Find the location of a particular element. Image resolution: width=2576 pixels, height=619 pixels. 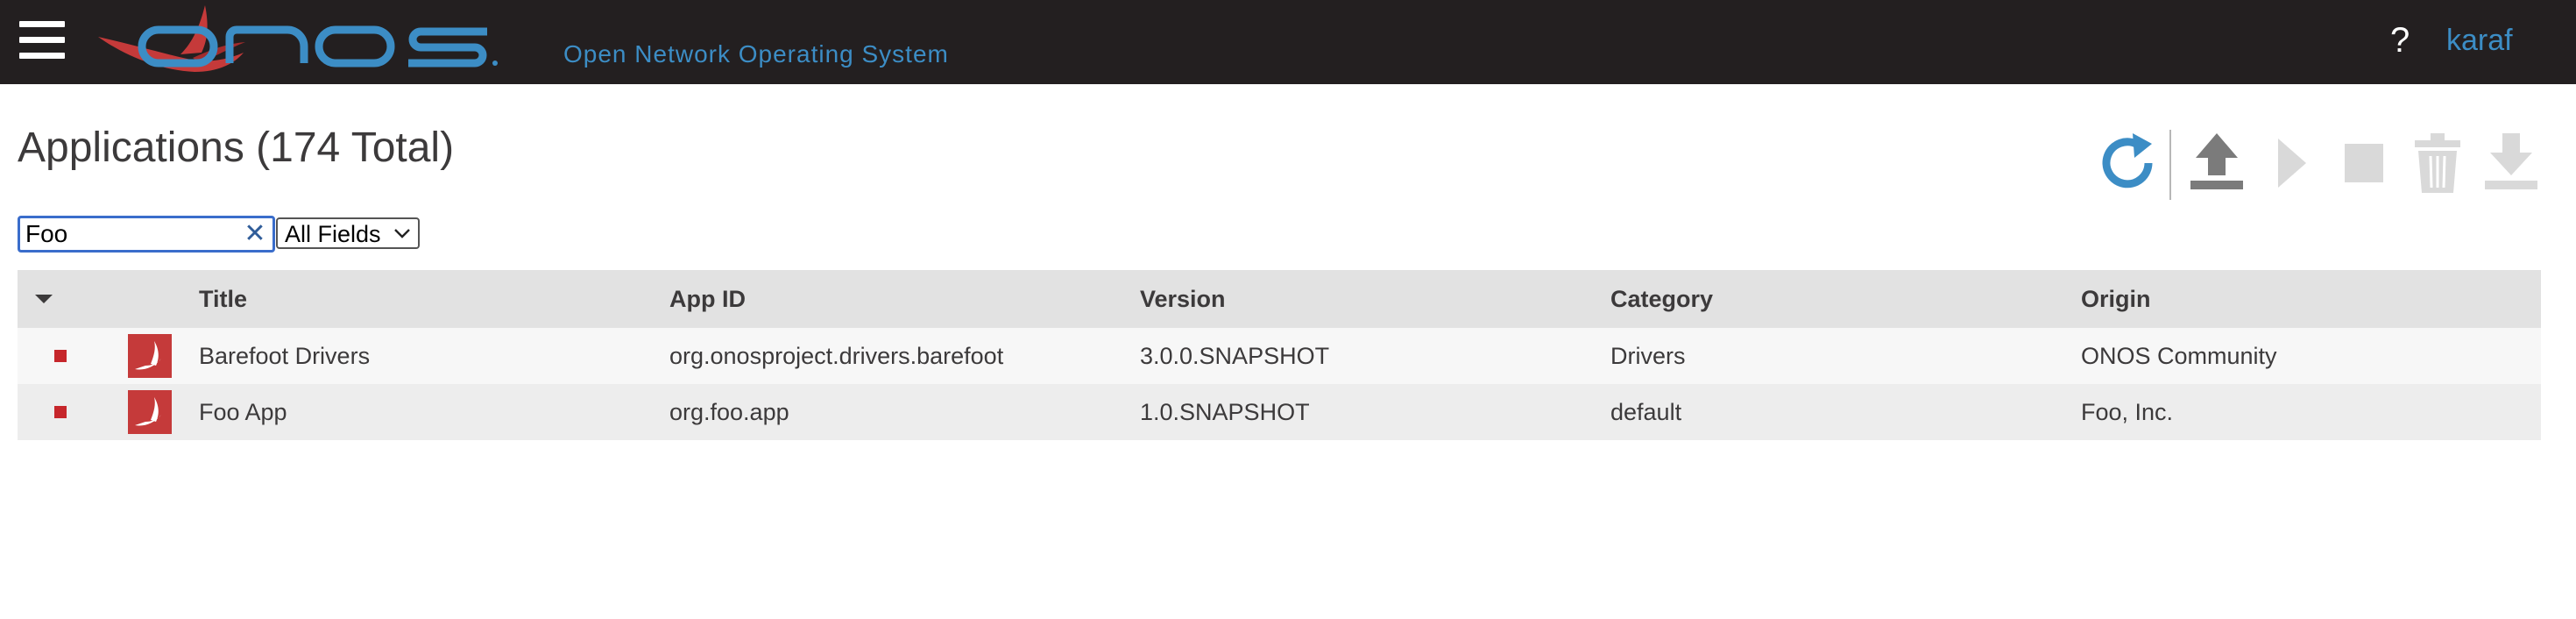

toolbar-divider is located at coordinates (2170, 165).